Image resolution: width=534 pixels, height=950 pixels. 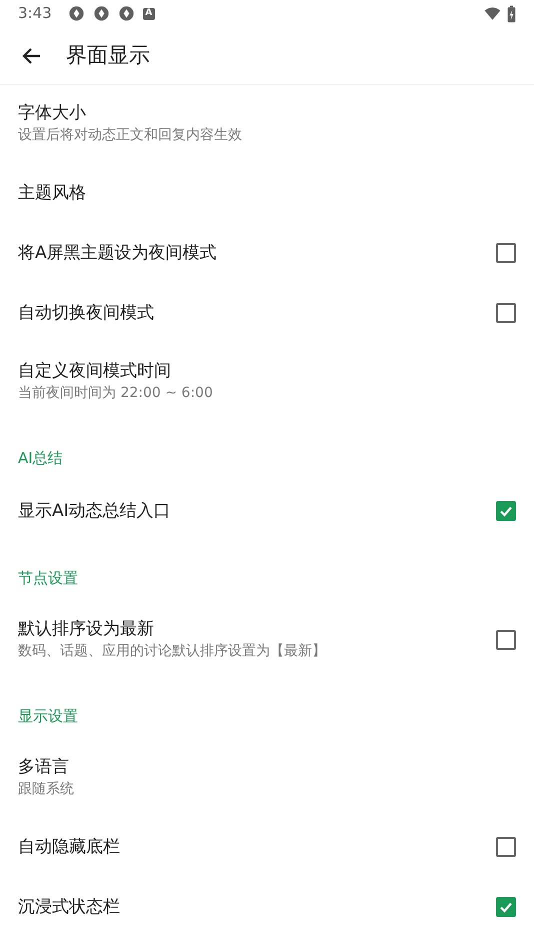 What do you see at coordinates (267, 778) in the screenshot?
I see `setting-item: 多语言 跟随系统` at bounding box center [267, 778].